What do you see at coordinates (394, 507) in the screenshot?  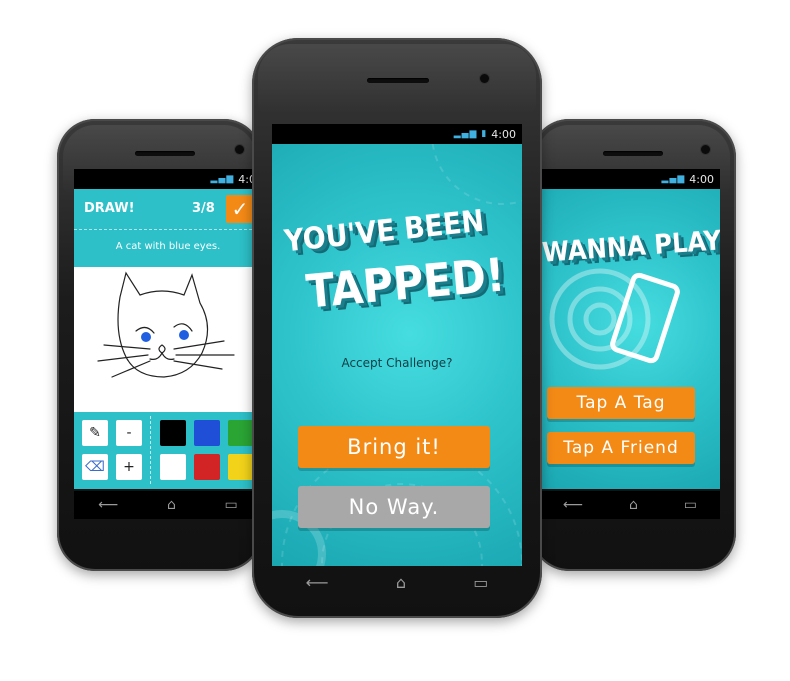 I see `no-way-button: No Way.` at bounding box center [394, 507].